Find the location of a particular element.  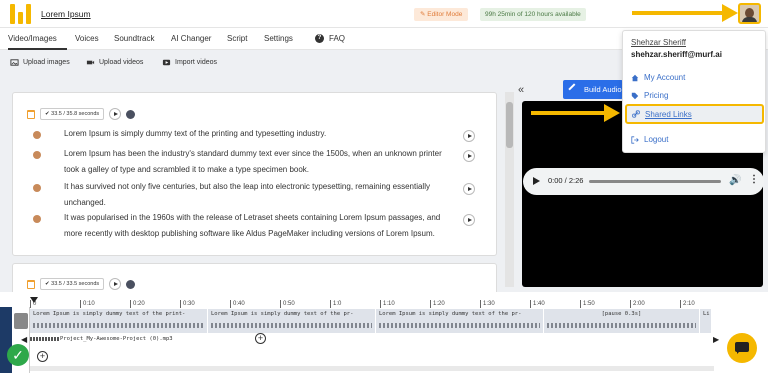

duration-chip: ✔ 33.5 / 33.5 seconds is located at coordinates (72, 284).